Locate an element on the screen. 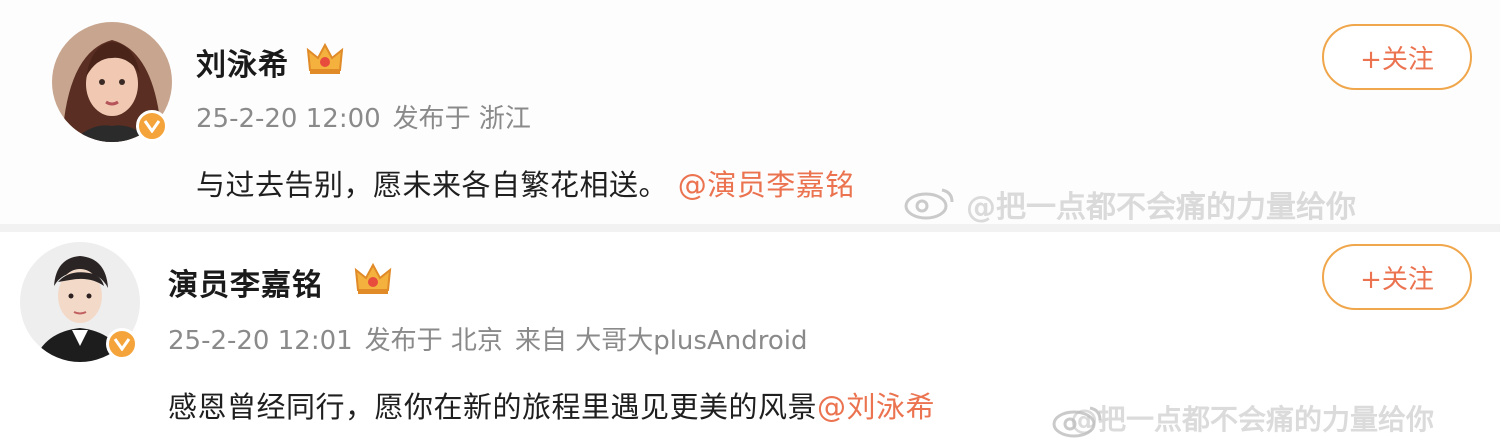  post-meta: 25-2-20 12:00 发布于 浙江 is located at coordinates (369, 116).